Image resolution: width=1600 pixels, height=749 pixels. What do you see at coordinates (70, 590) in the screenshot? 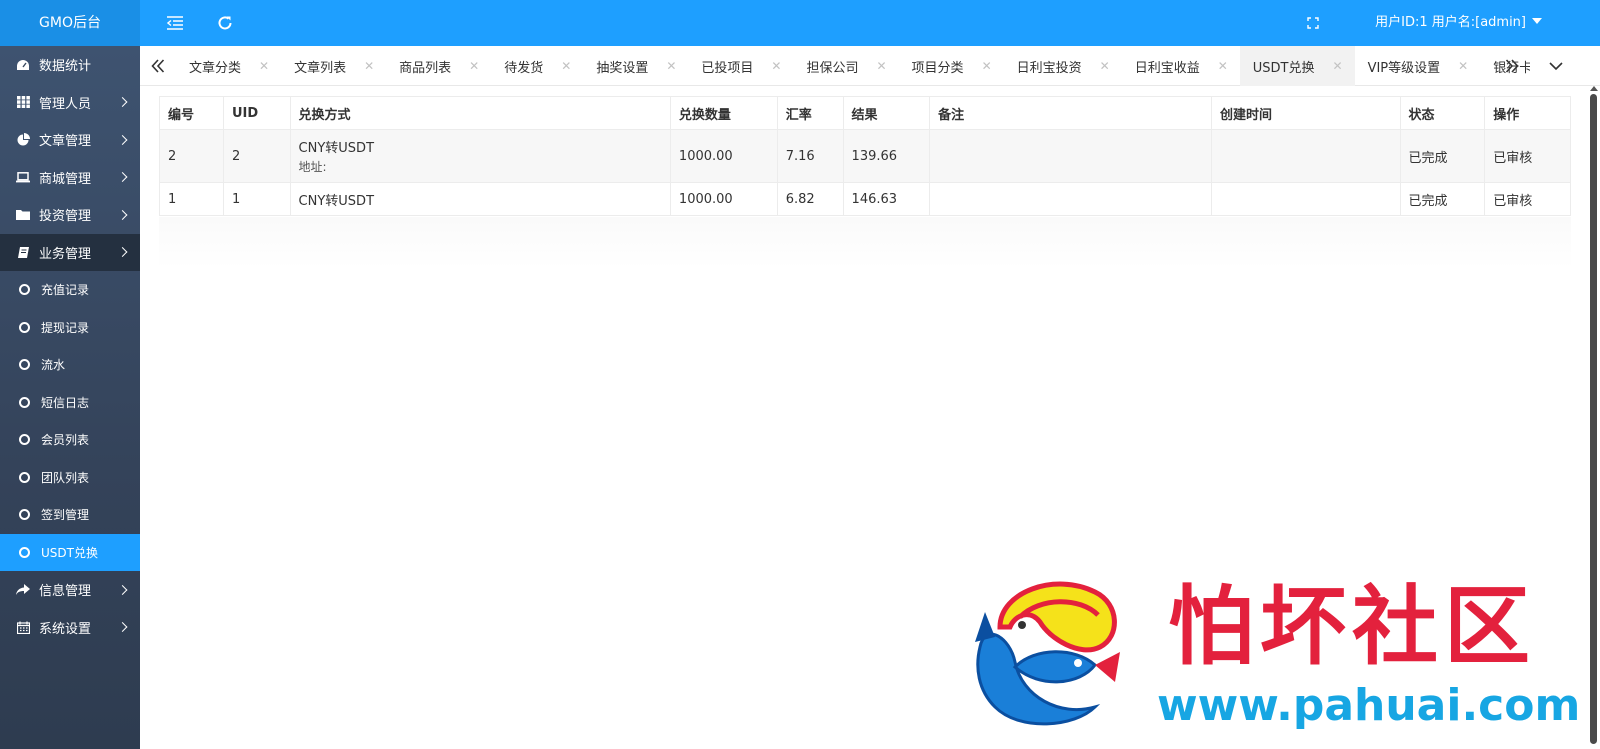
I see `sidebar-item-messages: 信息管理` at bounding box center [70, 590].